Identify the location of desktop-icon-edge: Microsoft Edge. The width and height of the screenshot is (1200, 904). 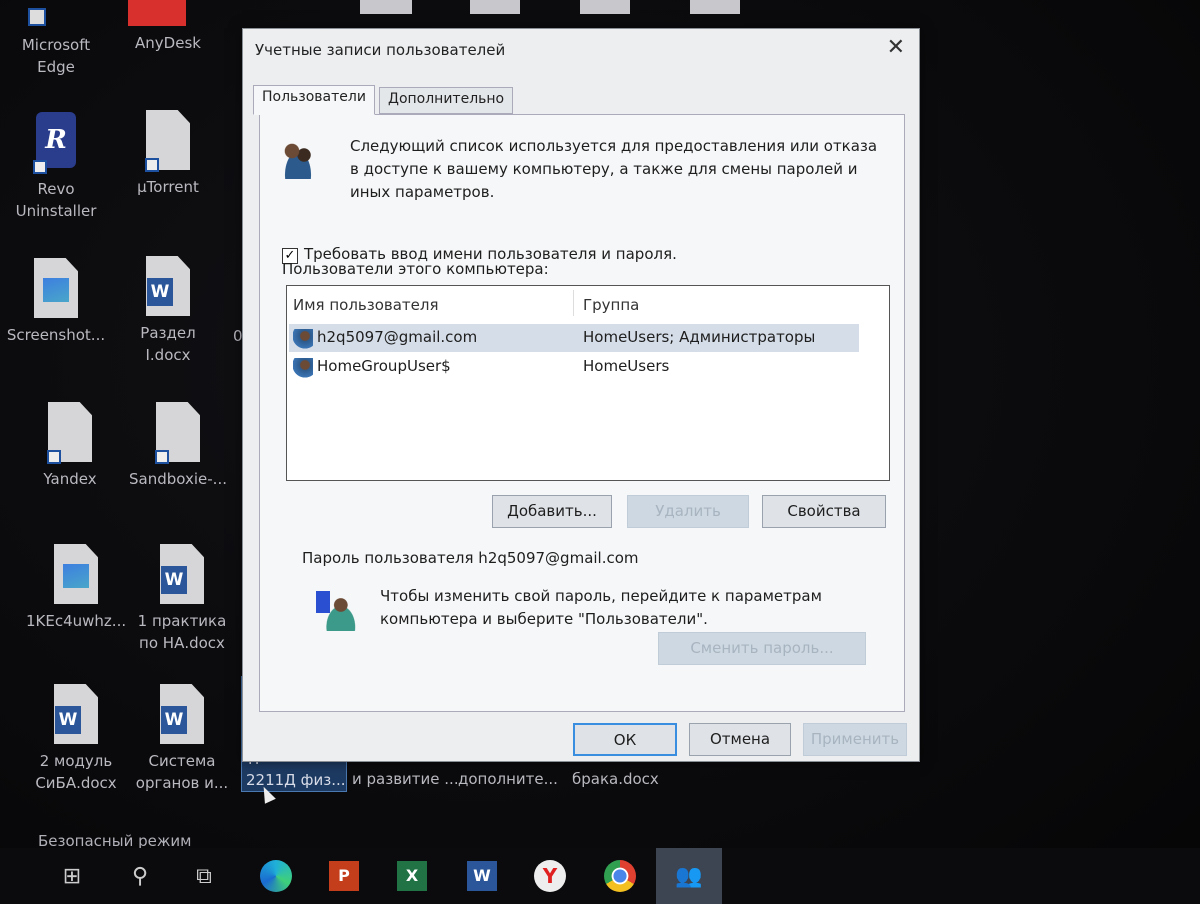
(56, 56).